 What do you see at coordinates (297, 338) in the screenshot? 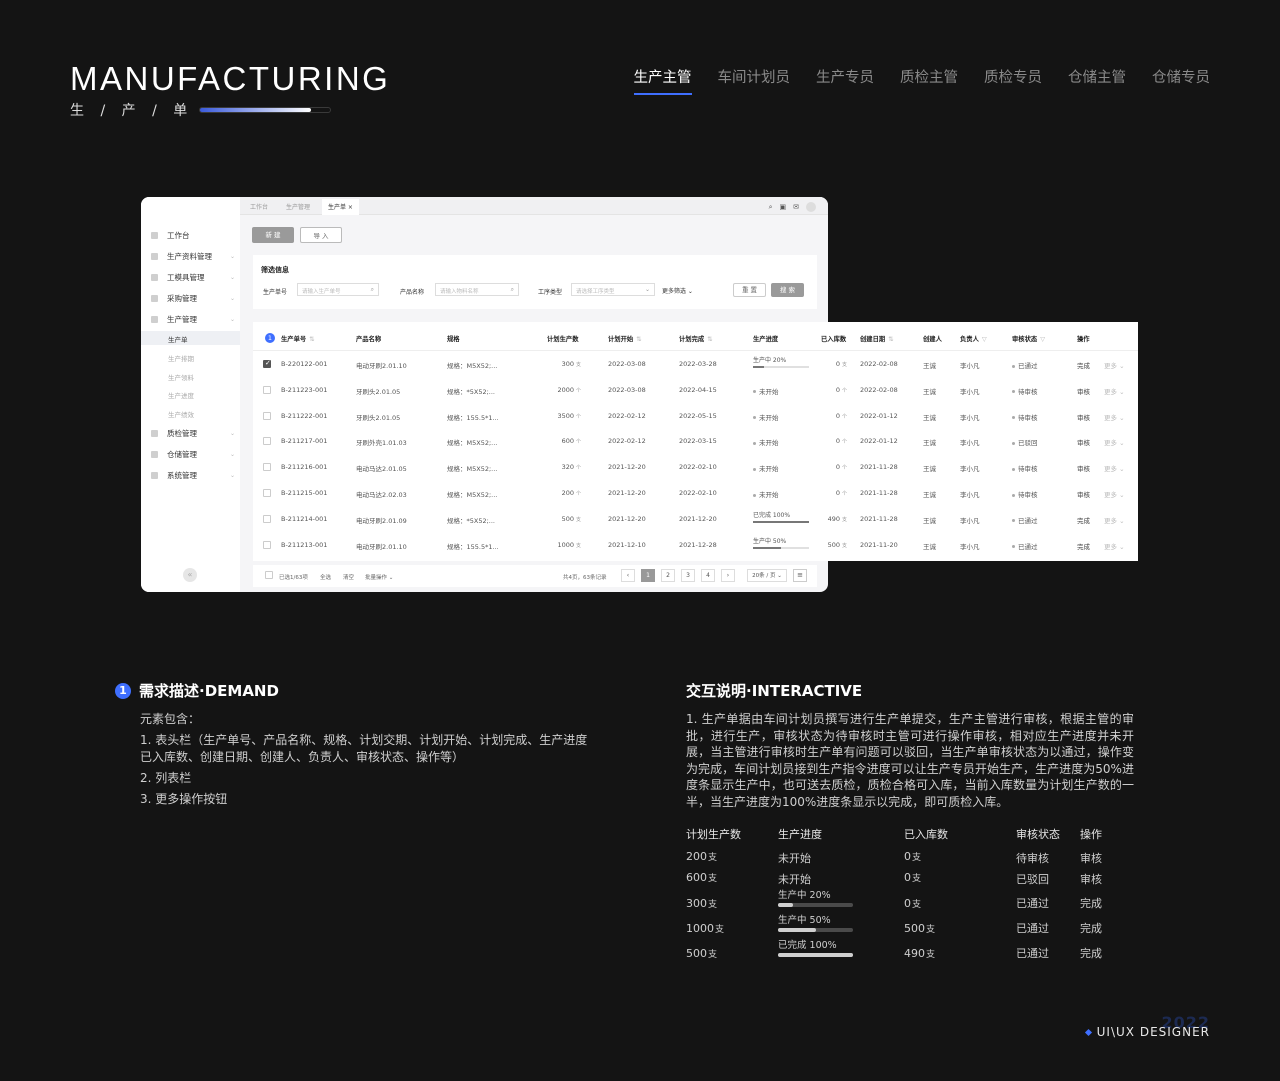
I see `column-header-0: 生产单号 ⇅` at bounding box center [297, 338].